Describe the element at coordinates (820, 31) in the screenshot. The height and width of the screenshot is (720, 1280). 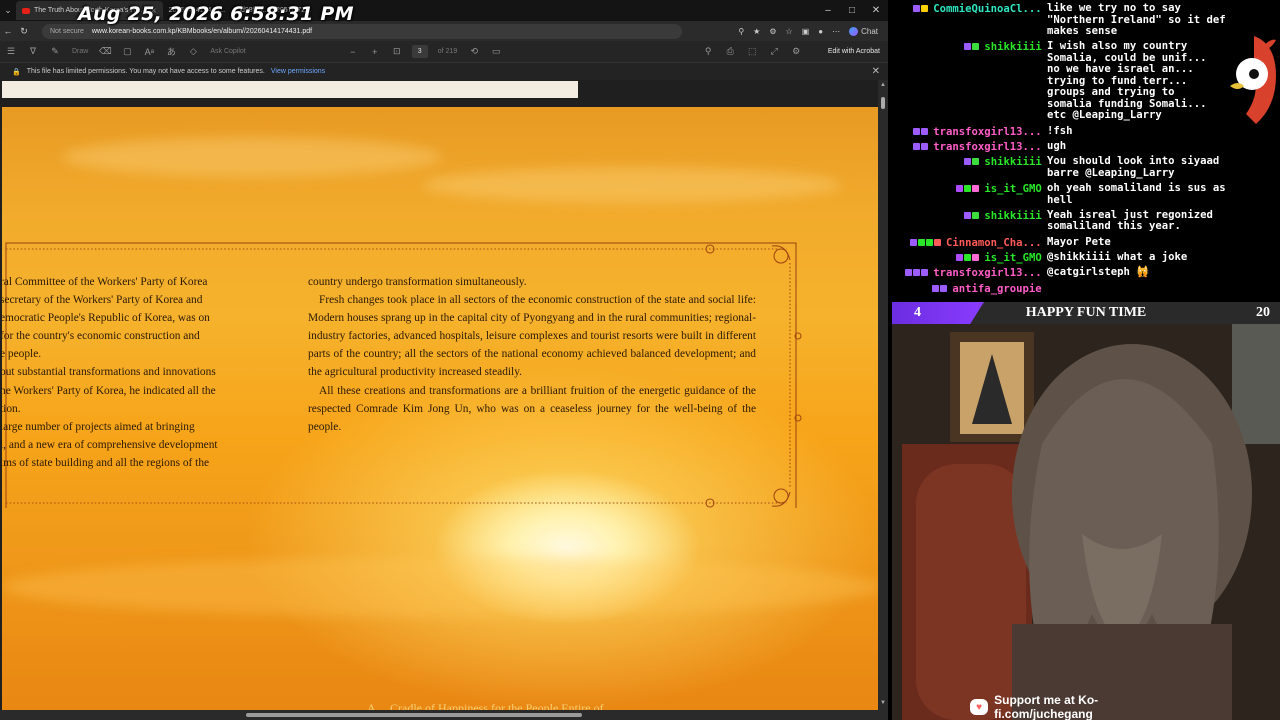
I see `profile-icon: ●` at that location.